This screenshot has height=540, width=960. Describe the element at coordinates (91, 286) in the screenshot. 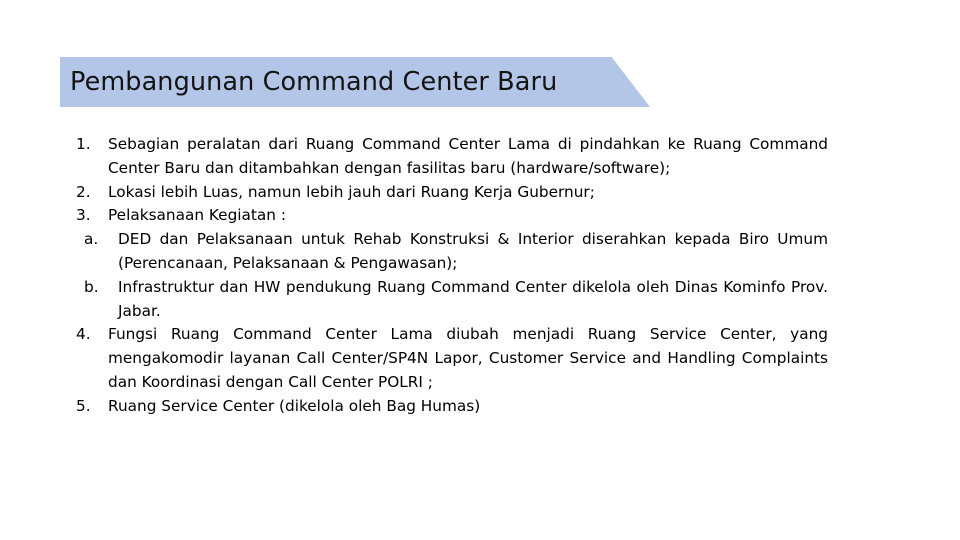

I see `sub-list-marker: b.` at that location.